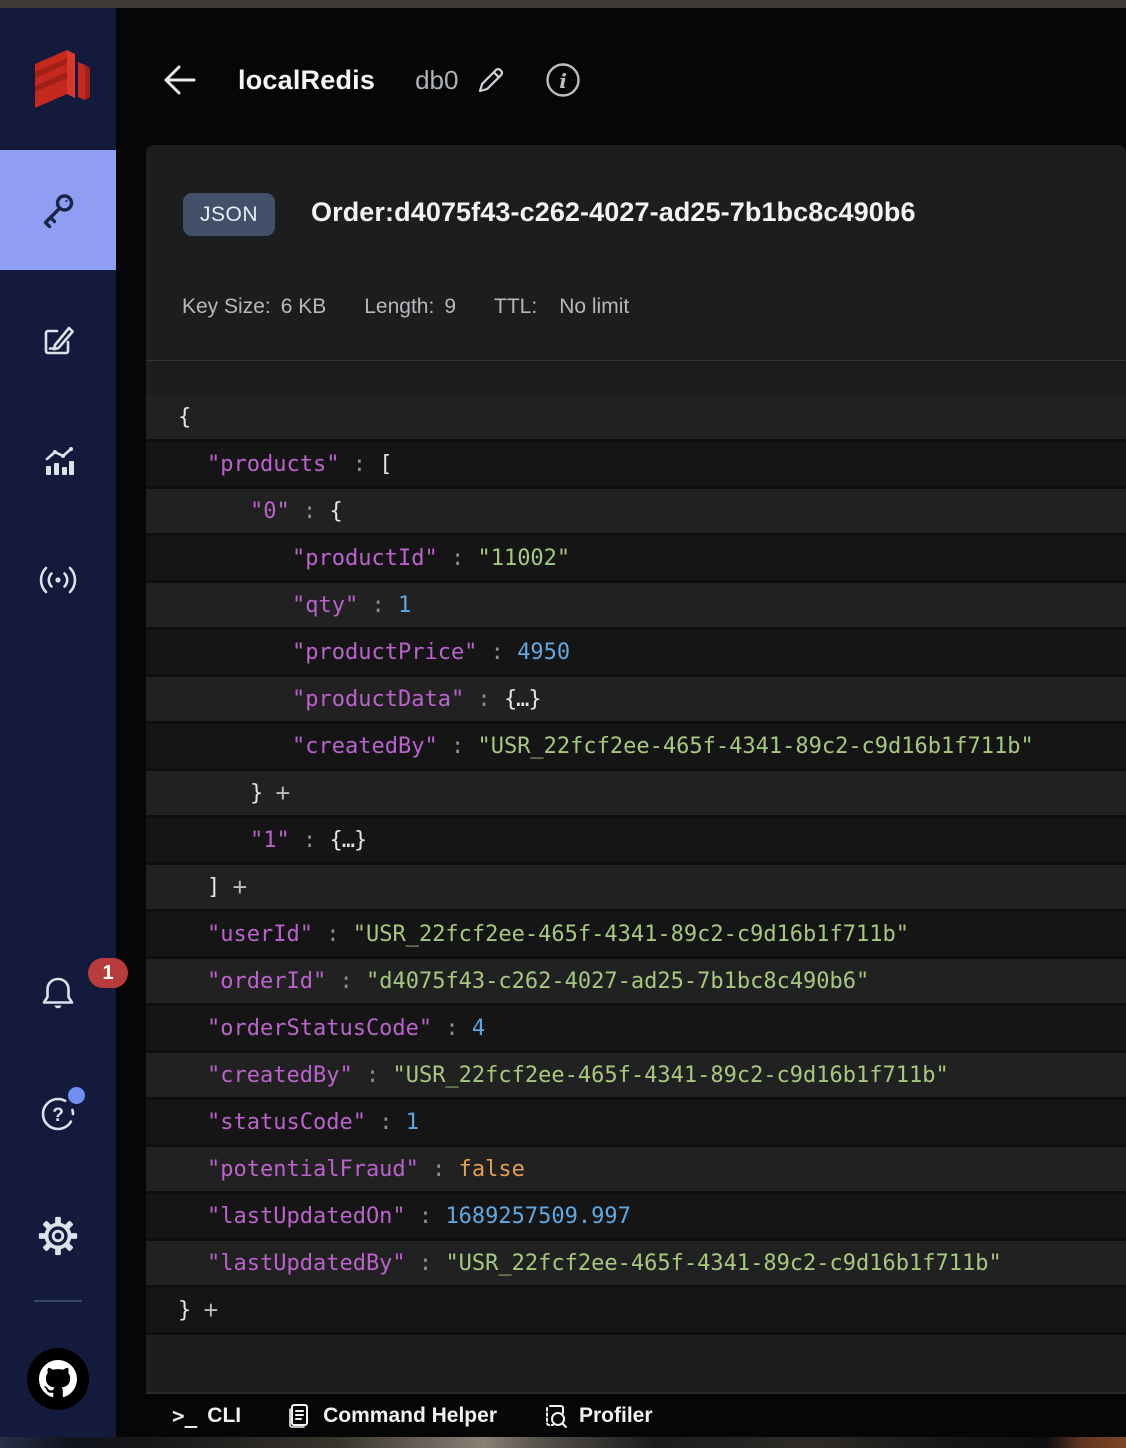 Image resolution: width=1126 pixels, height=1448 pixels. I want to click on sidebar-item-settings, so click(58, 1236).